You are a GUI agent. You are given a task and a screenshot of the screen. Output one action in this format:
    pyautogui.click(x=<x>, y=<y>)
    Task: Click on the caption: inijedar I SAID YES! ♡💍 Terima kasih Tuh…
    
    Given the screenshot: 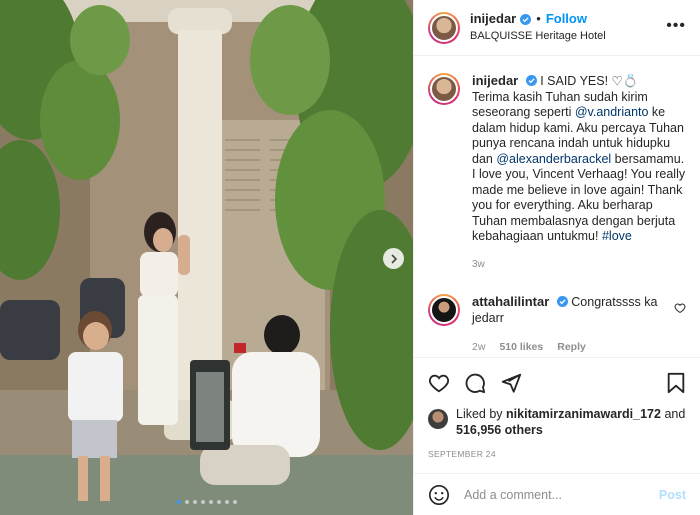 What is the action you would take?
    pyautogui.click(x=557, y=172)
    